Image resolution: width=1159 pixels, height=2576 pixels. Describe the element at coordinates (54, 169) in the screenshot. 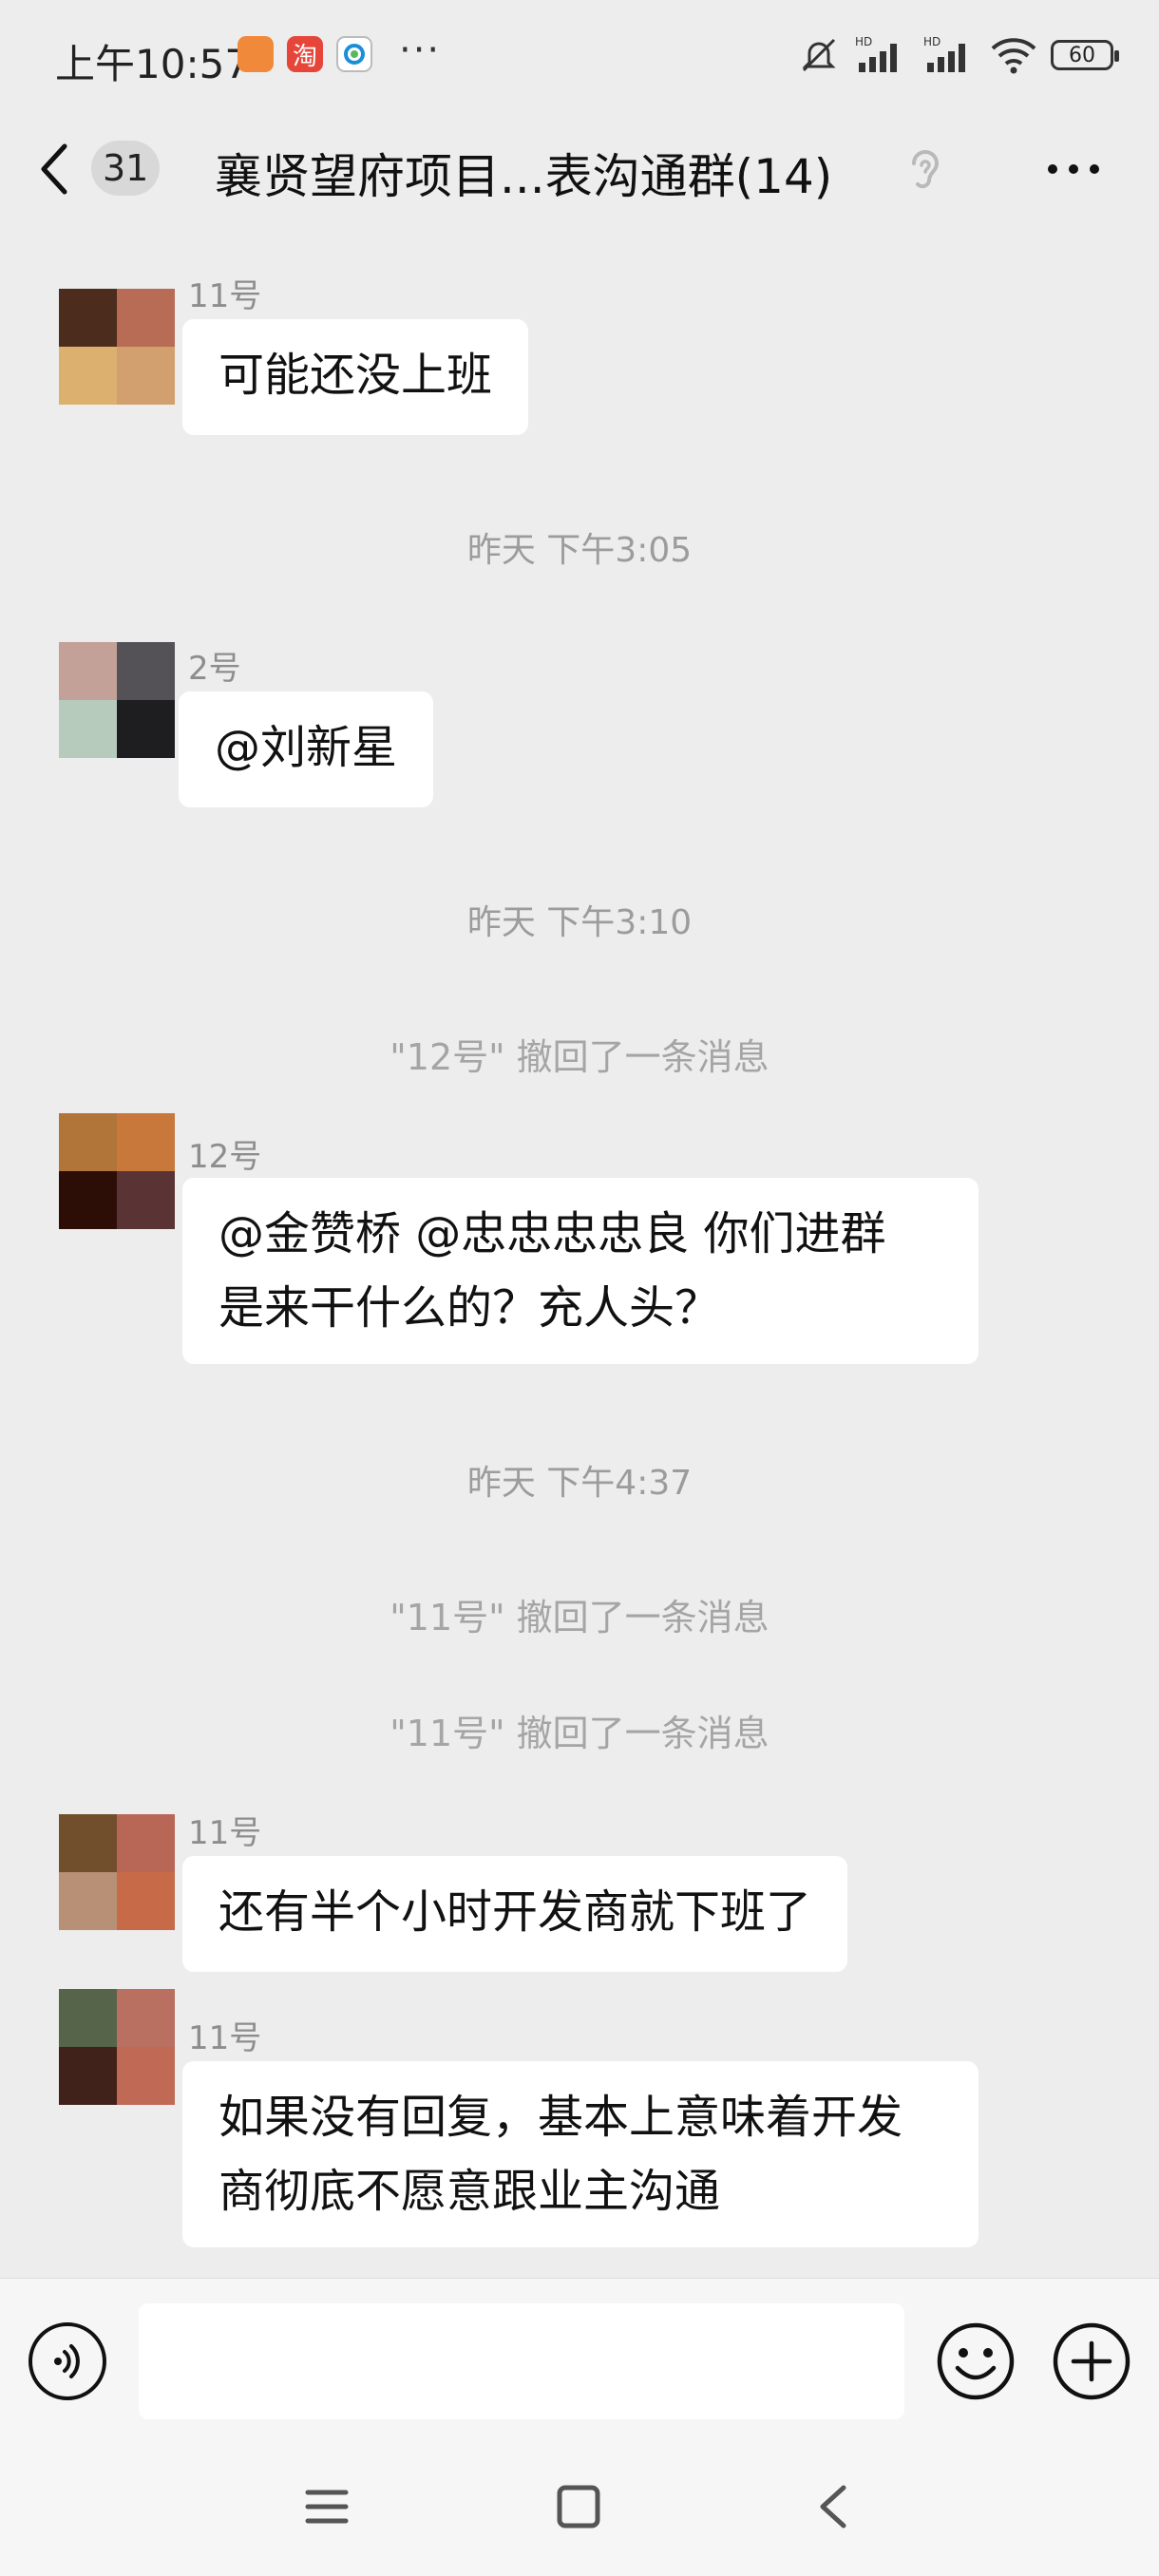

I see `back-chevron-icon` at that location.